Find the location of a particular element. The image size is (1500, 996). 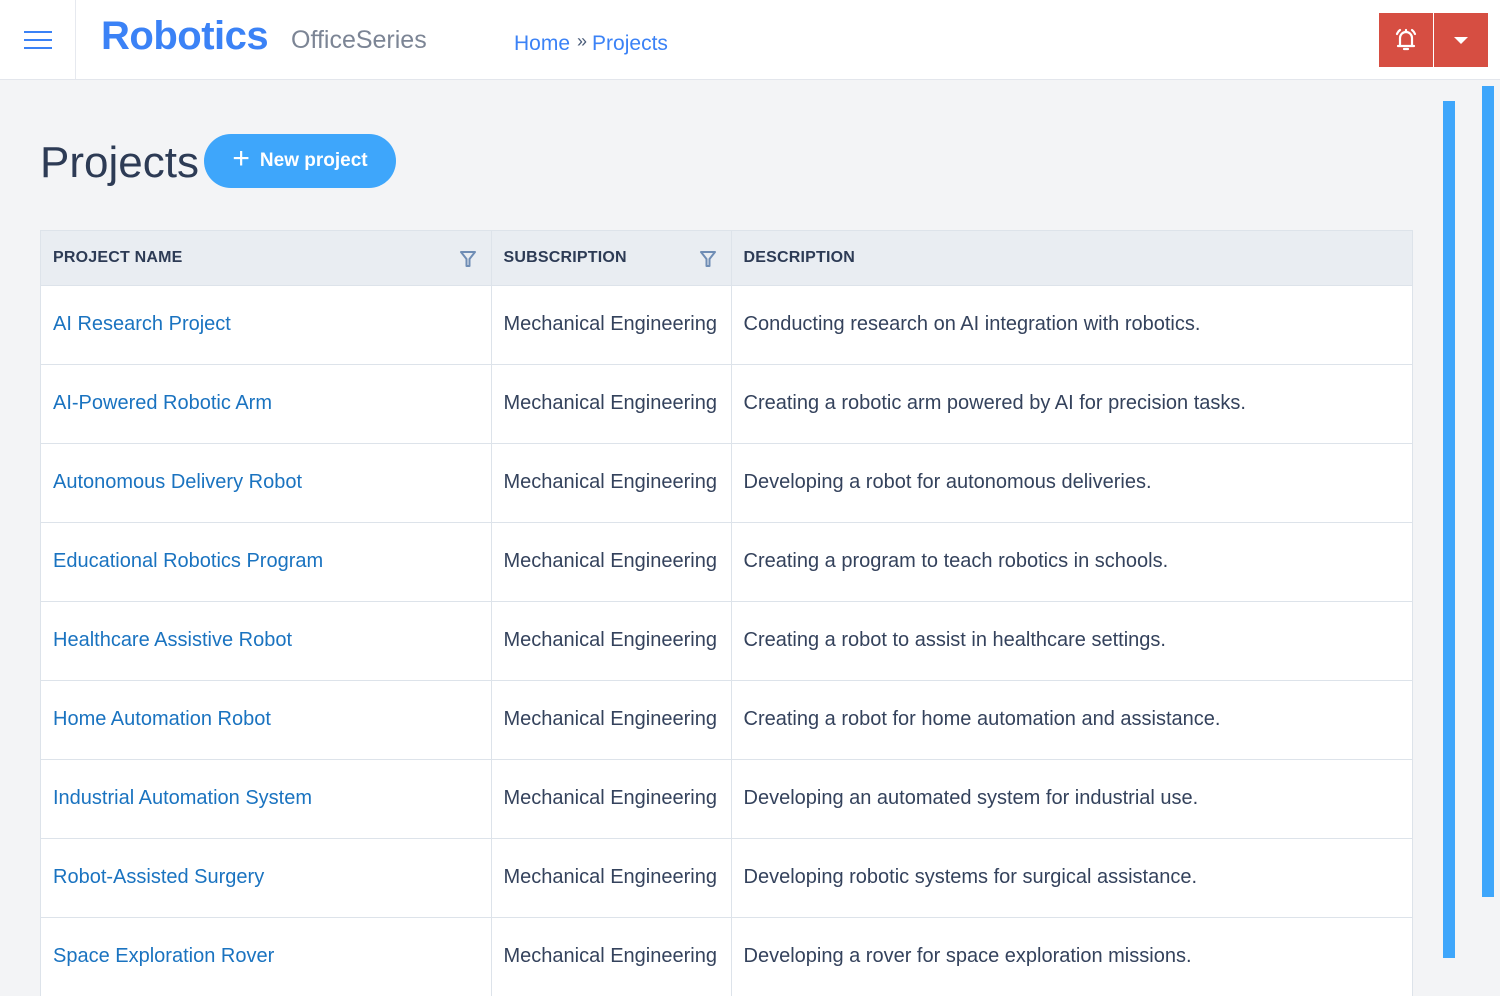

alert-dropdown-button is located at coordinates (1460, 40).